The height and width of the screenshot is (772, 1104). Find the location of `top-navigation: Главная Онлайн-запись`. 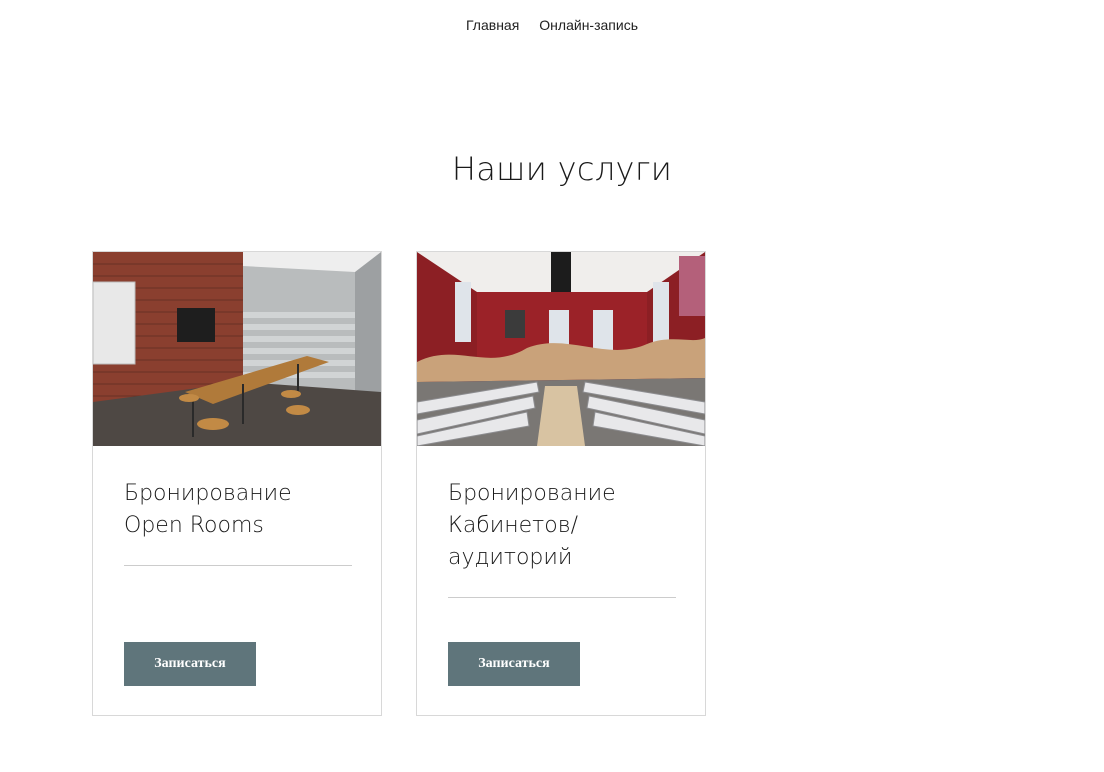

top-navigation: Главная Онлайн-запись is located at coordinates (552, 25).